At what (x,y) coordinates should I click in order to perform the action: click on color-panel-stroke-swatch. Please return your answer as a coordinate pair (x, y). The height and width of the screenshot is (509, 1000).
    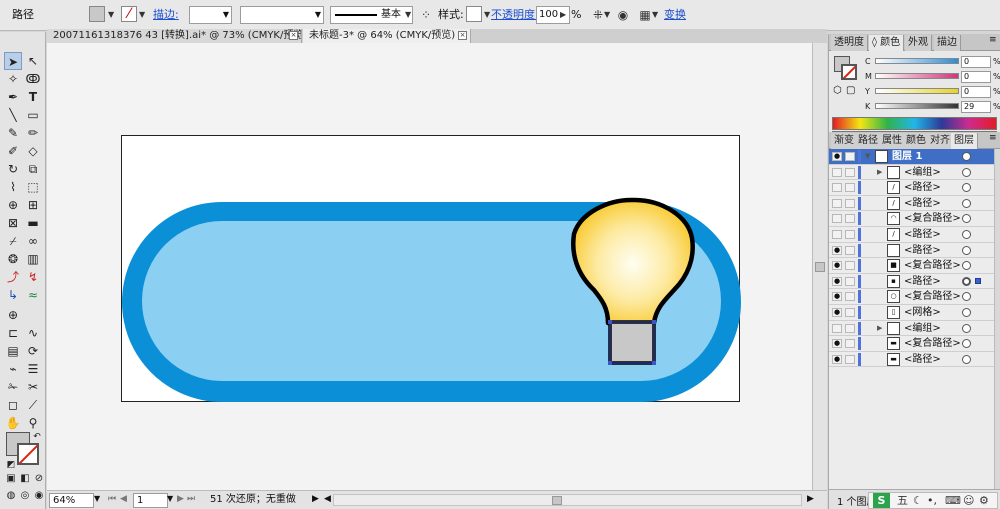
    Looking at the image, I should click on (849, 72).